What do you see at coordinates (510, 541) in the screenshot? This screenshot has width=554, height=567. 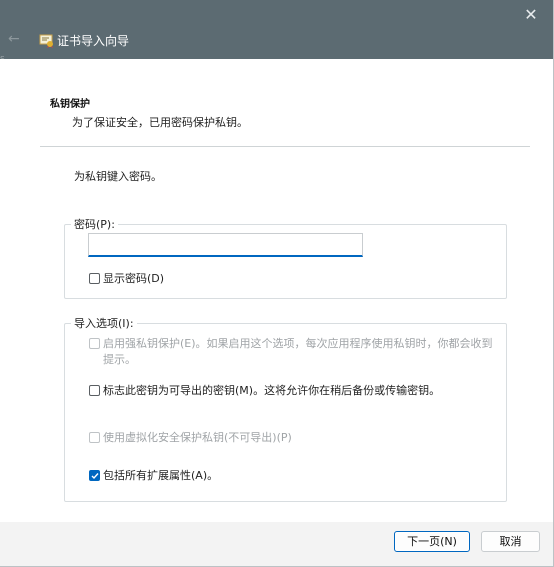 I see `cancel-button: 取消` at bounding box center [510, 541].